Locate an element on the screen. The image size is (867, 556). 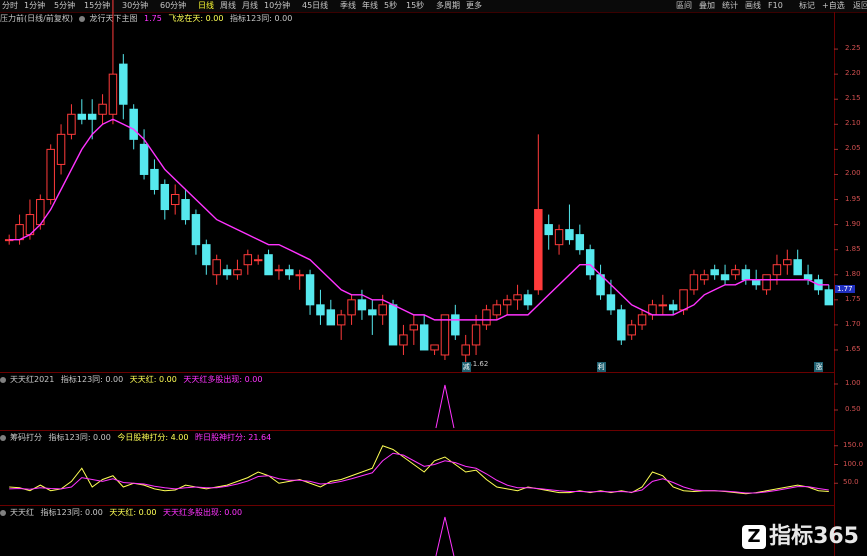
panel3-k-line is located at coordinates (419, 470).